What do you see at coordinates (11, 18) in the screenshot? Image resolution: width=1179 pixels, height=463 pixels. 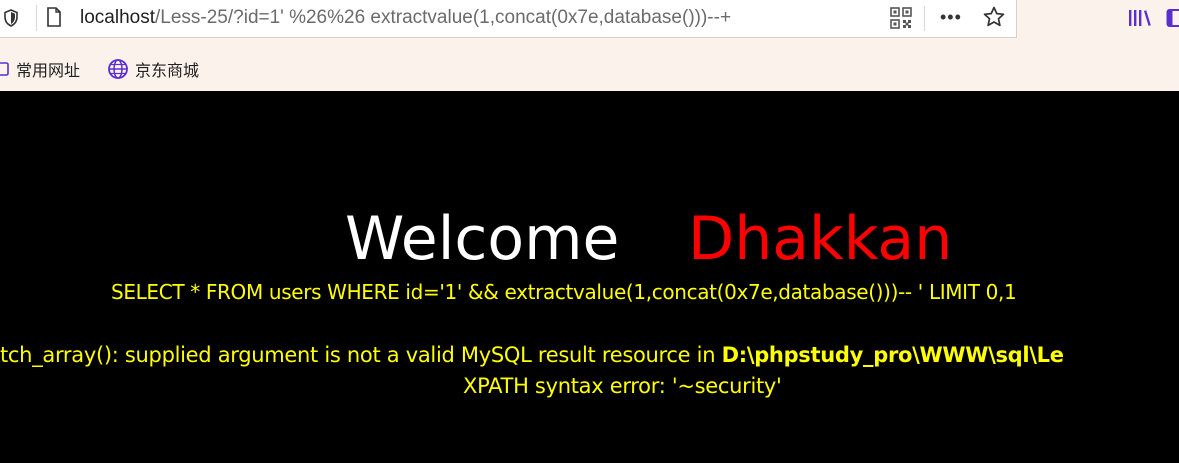 I see `shield-icon` at bounding box center [11, 18].